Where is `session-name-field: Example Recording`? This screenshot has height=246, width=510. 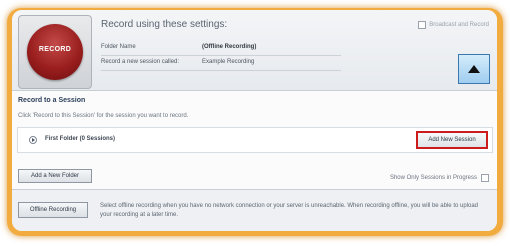 session-name-field: Example Recording is located at coordinates (228, 62).